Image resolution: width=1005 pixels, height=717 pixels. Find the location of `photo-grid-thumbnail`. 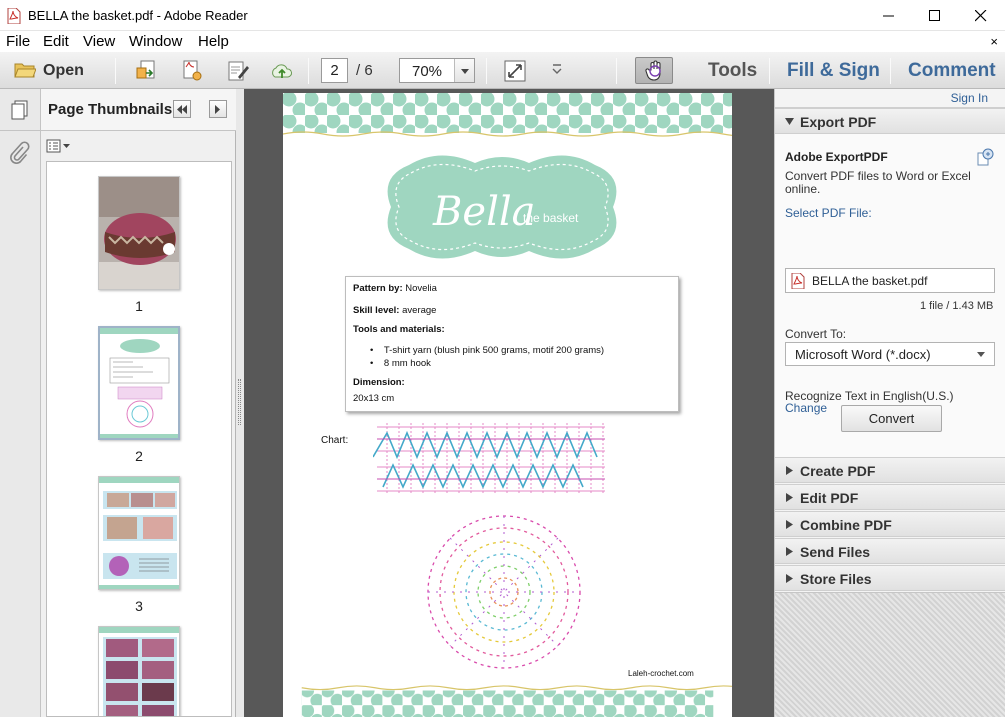

photo-grid-thumbnail is located at coordinates (139, 671).